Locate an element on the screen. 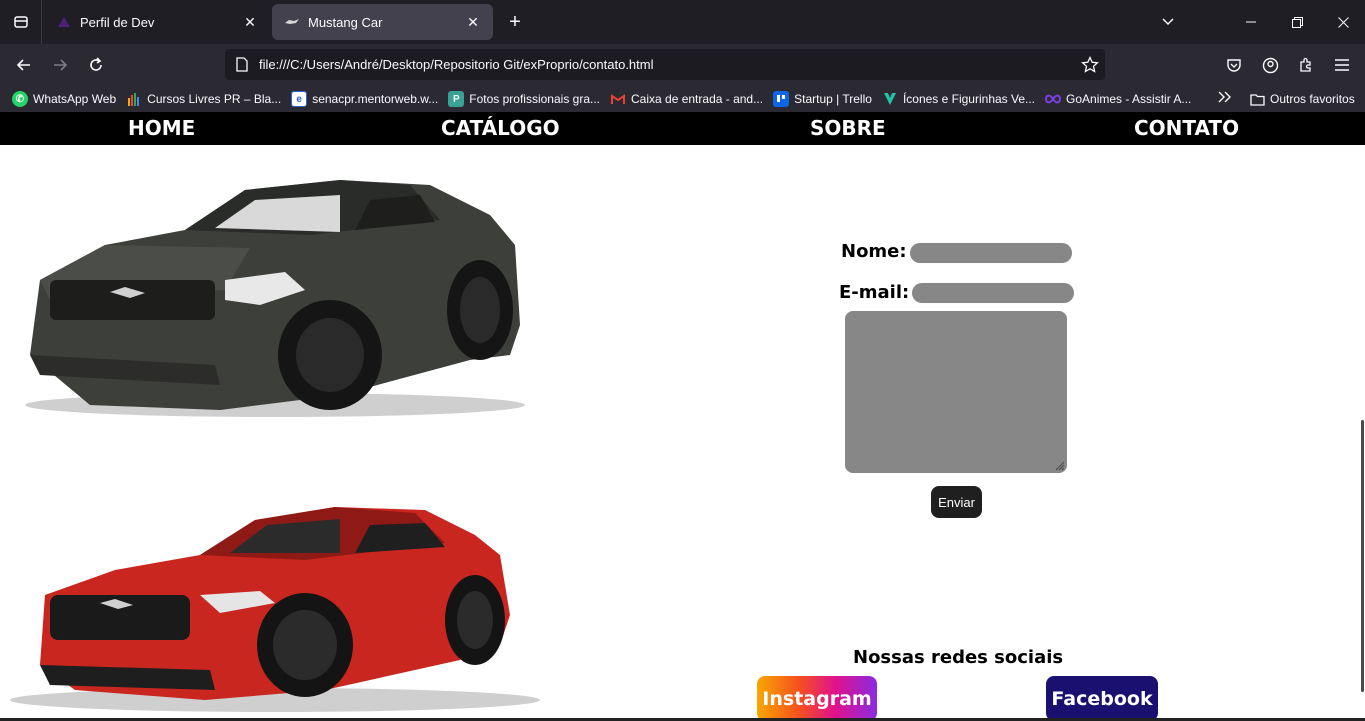  list-all-tabs-button is located at coordinates (21, 22).